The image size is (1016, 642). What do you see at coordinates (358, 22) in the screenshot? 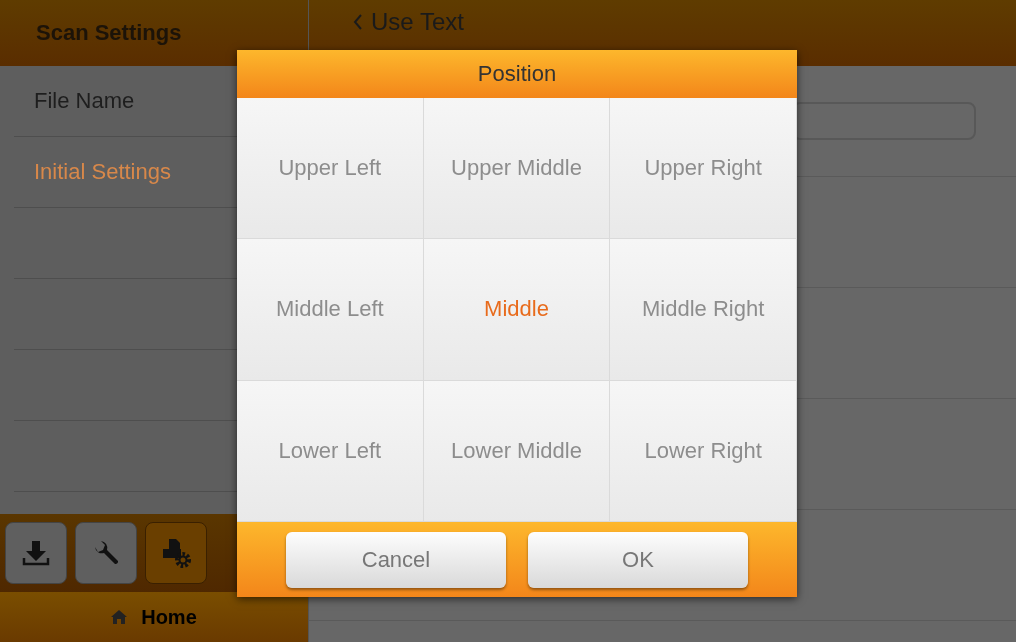
I see `chevron-left-icon` at bounding box center [358, 22].